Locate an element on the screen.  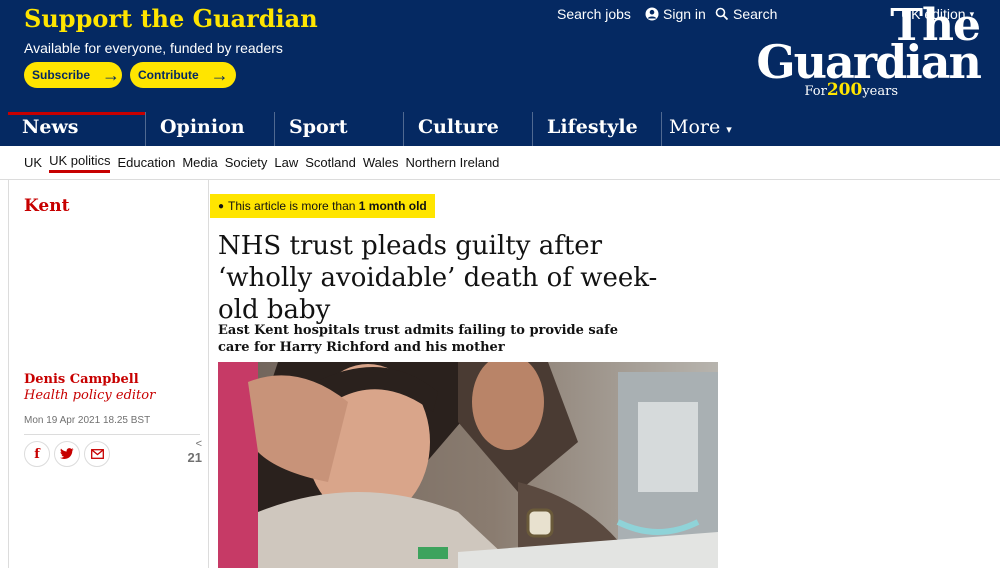
nav-lifestyle: Lifestyle is located at coordinates (596, 129).